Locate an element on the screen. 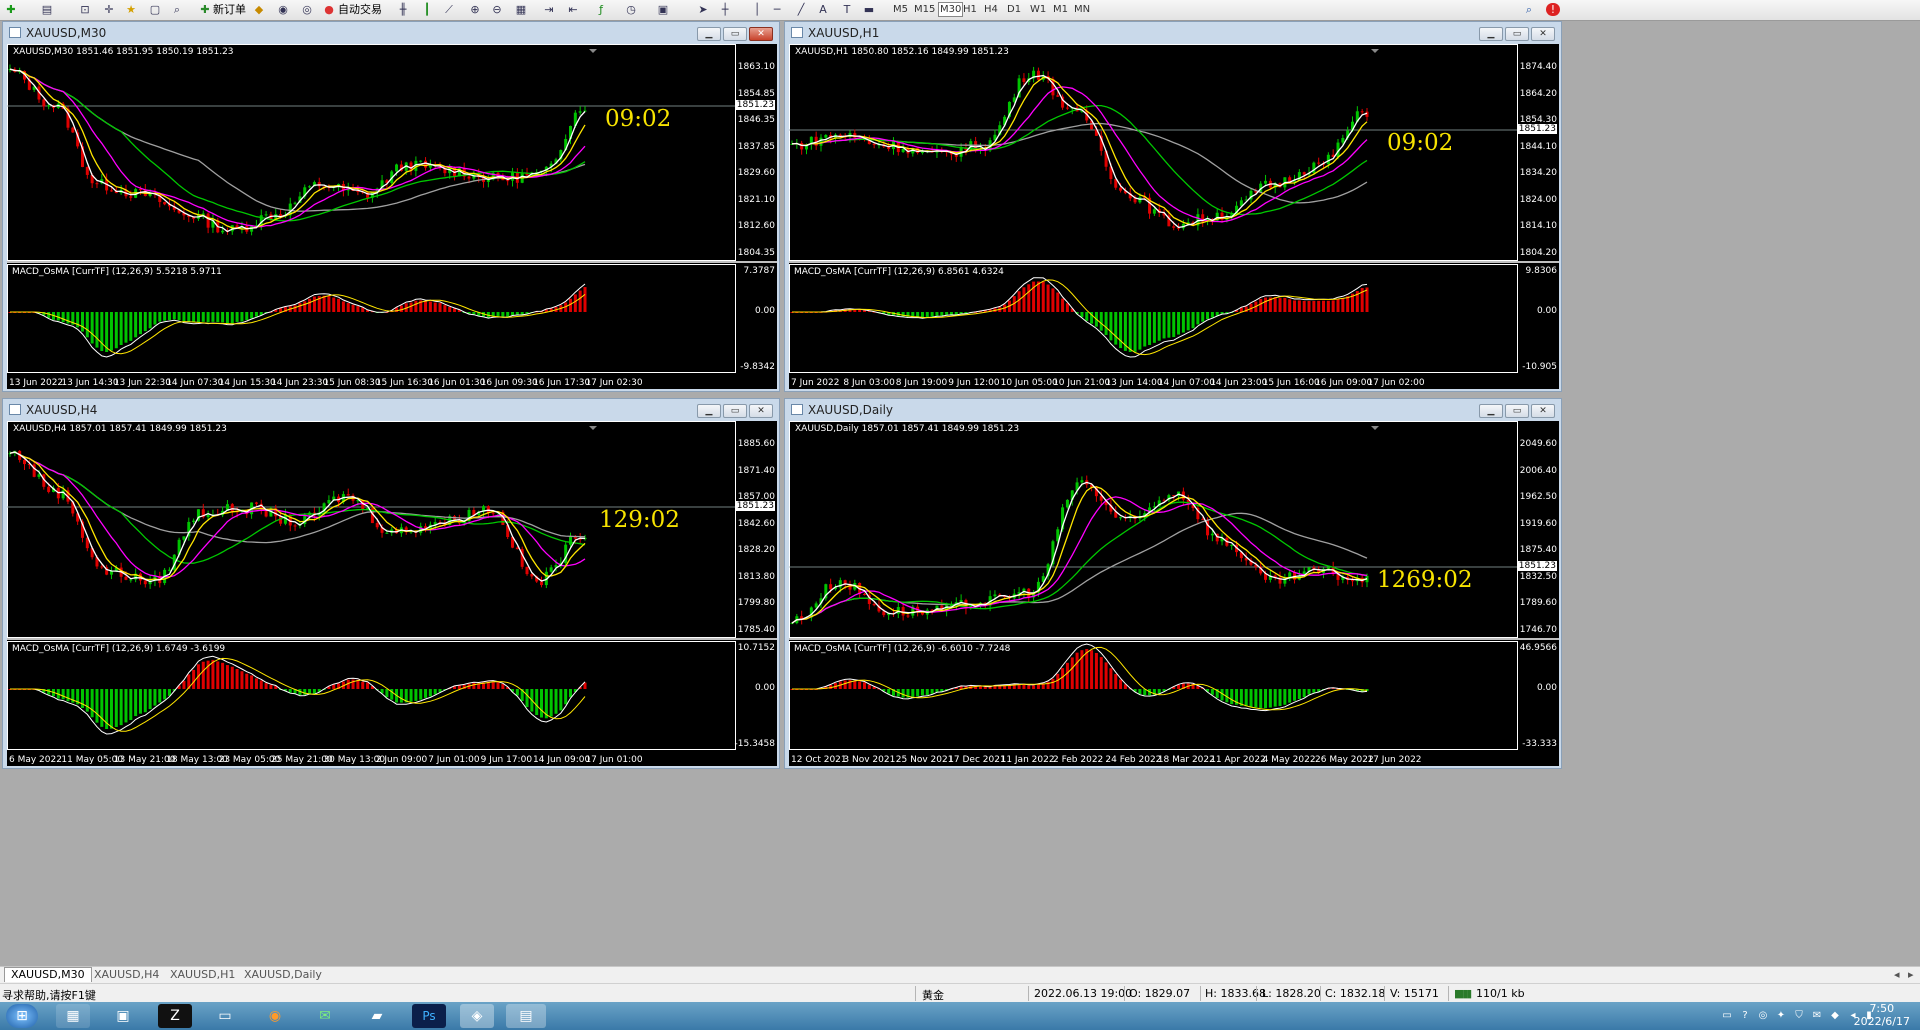 This screenshot has height=1030, width=1920. app-paint-icon: ▦ is located at coordinates (73, 1016).